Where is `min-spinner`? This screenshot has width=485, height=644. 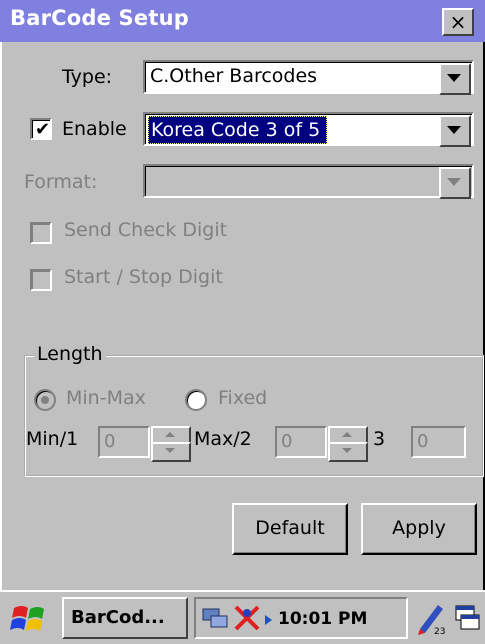 min-spinner is located at coordinates (171, 444).